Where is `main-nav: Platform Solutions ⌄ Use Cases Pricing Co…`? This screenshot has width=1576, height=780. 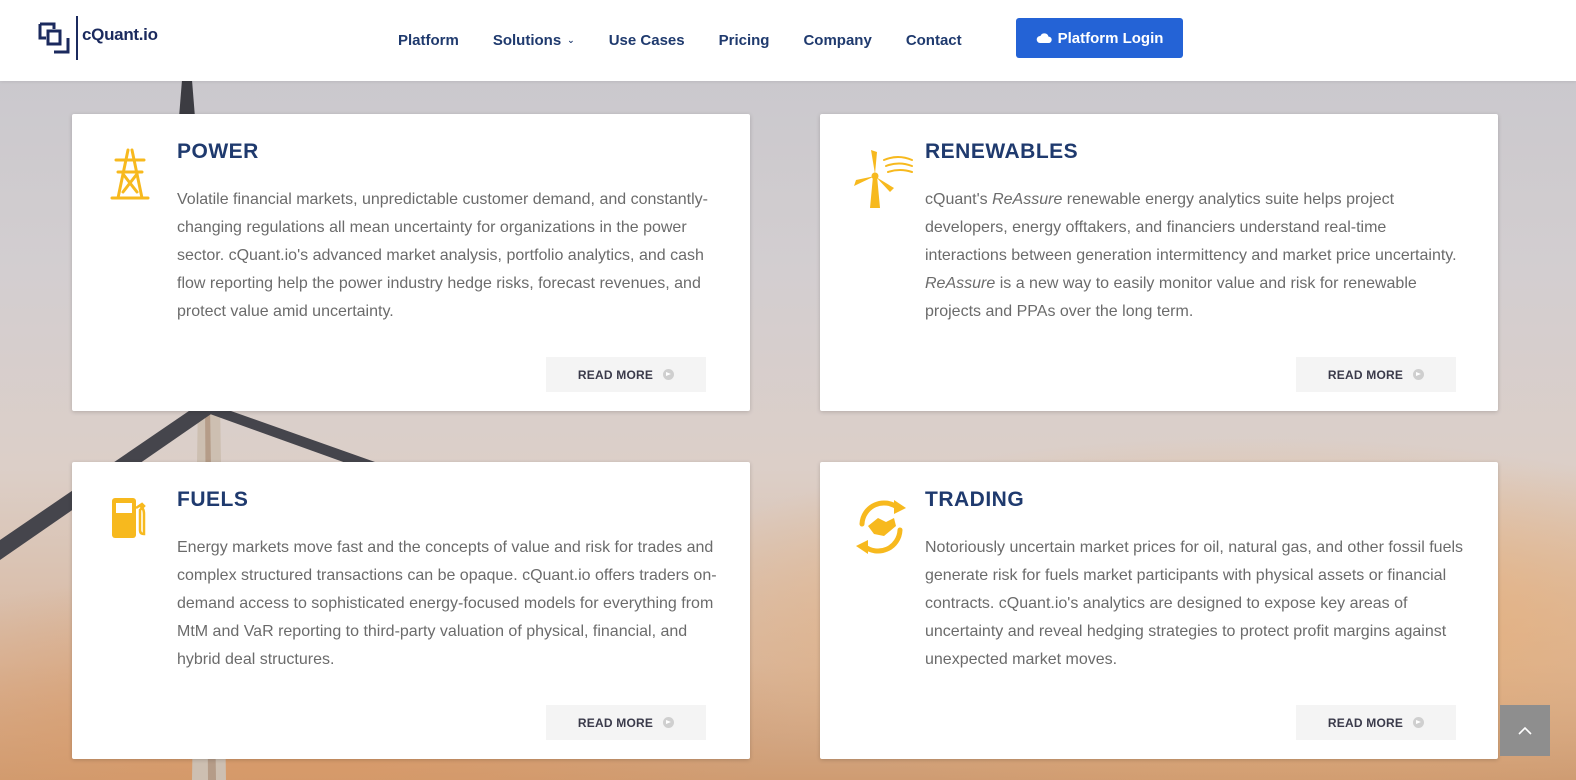
main-nav: Platform Solutions ⌄ Use Cases Pricing Co… is located at coordinates (697, 40).